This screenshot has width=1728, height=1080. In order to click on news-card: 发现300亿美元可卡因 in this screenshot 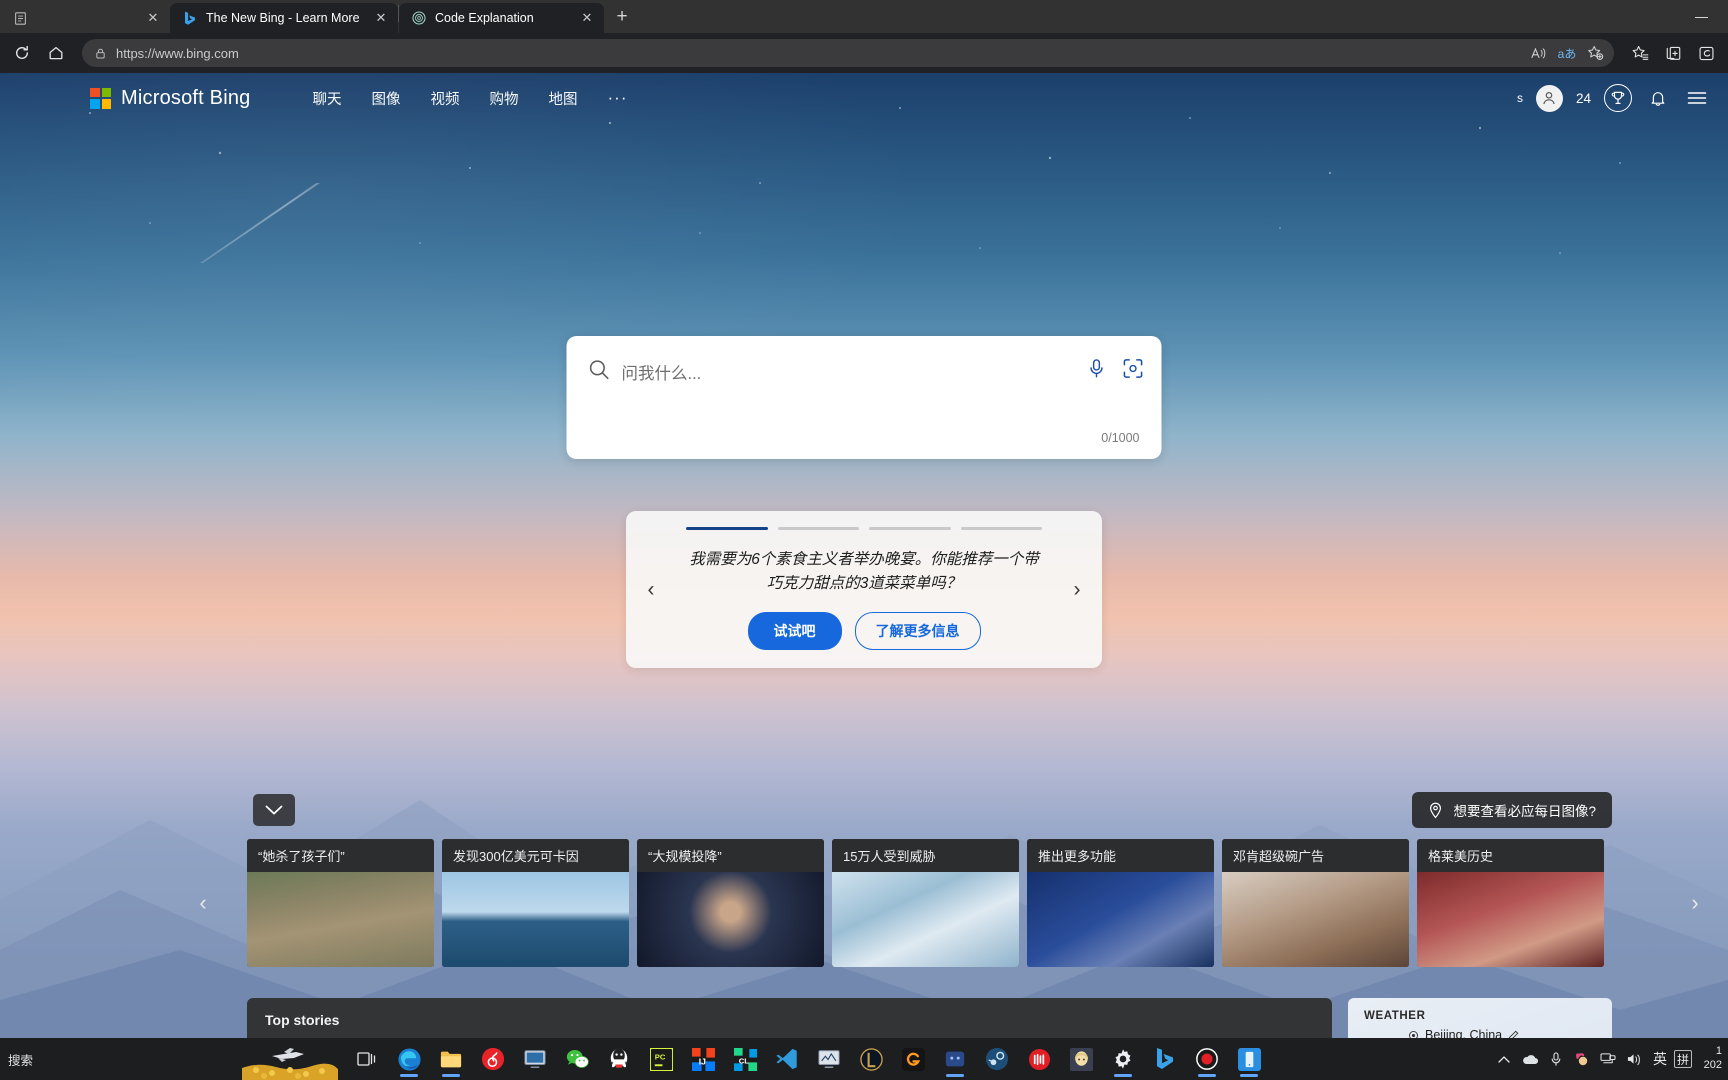, I will do `click(535, 903)`.